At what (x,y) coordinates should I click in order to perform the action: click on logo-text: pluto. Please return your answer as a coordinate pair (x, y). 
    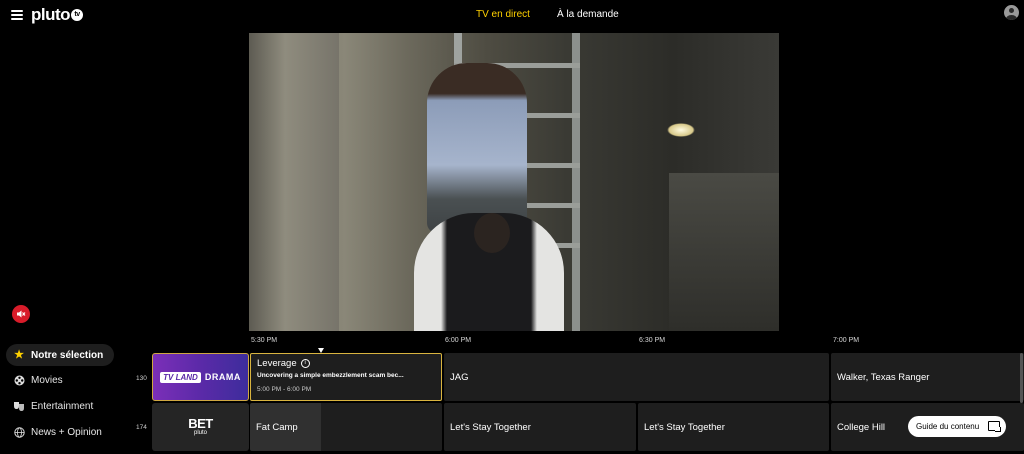
    Looking at the image, I should click on (51, 14).